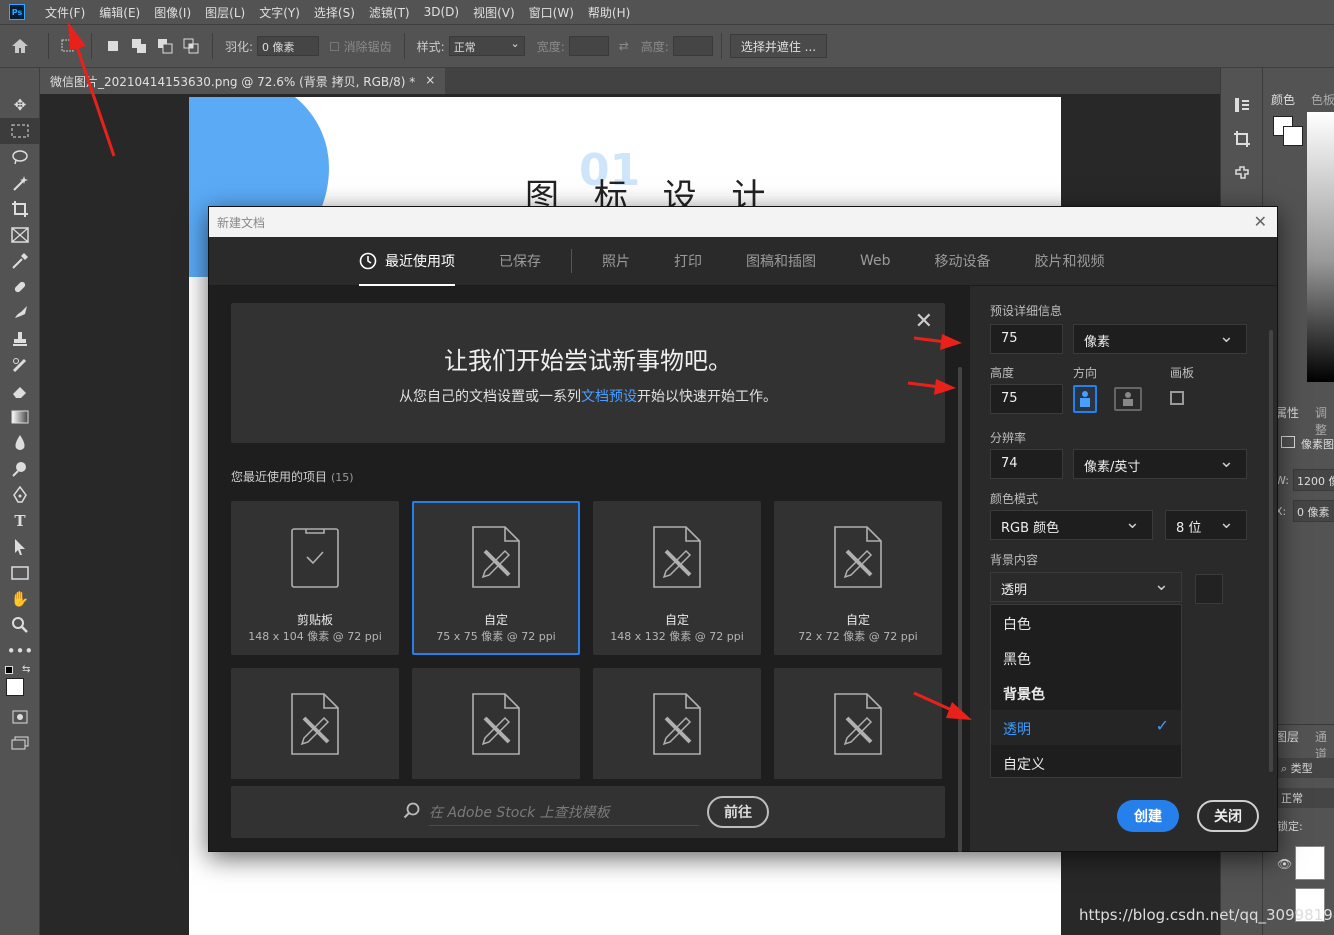 The height and width of the screenshot is (935, 1334). What do you see at coordinates (1318, 99) in the screenshot?
I see `tab-swatches: 色板` at bounding box center [1318, 99].